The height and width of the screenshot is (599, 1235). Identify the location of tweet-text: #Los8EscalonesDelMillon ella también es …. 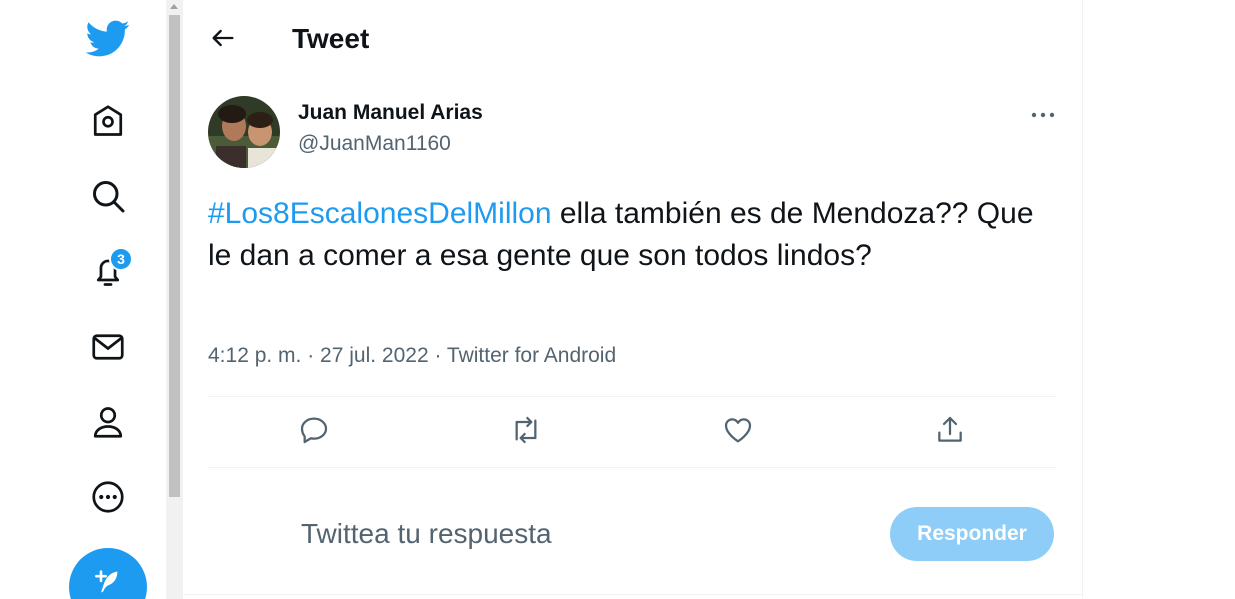
(628, 235).